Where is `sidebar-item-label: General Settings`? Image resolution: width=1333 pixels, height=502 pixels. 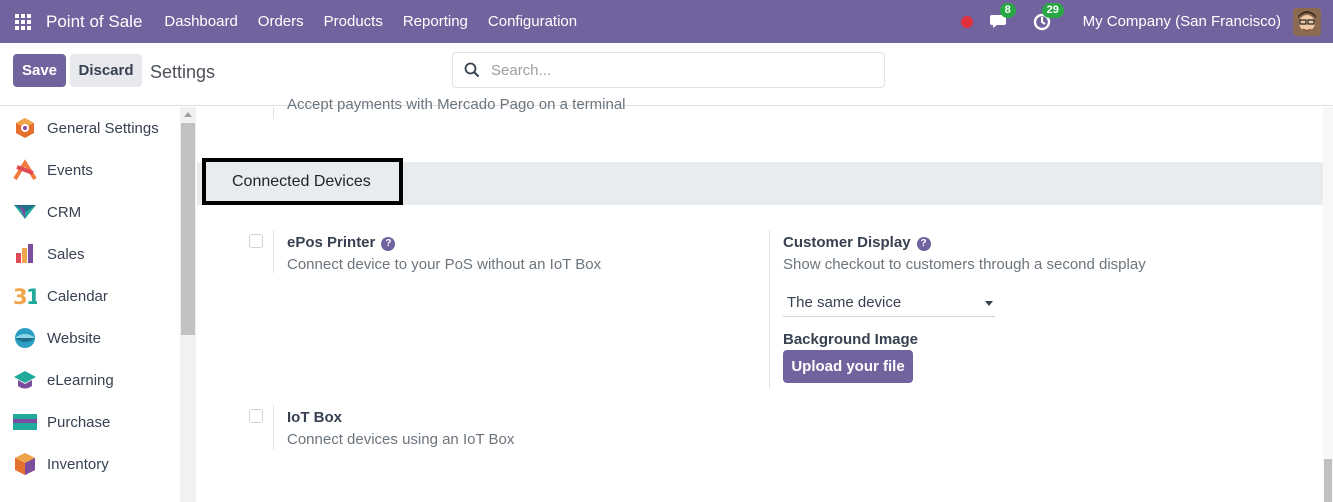 sidebar-item-label: General Settings is located at coordinates (103, 128).